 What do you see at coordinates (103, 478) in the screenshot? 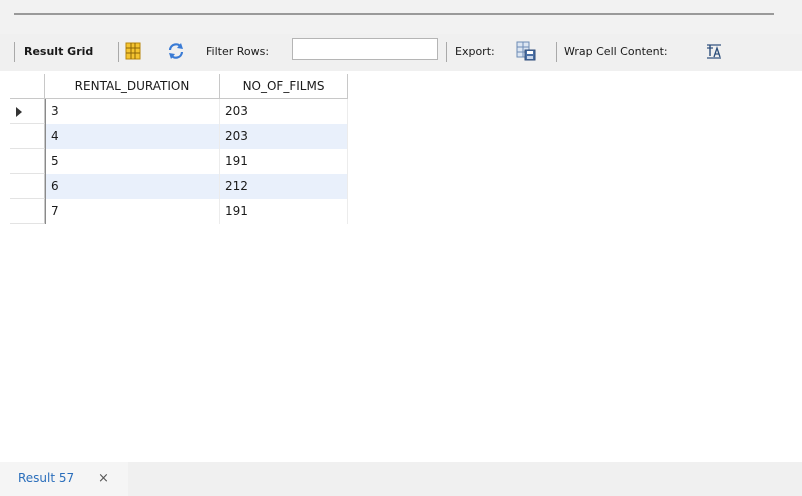
I see `close-icon: ×` at bounding box center [103, 478].